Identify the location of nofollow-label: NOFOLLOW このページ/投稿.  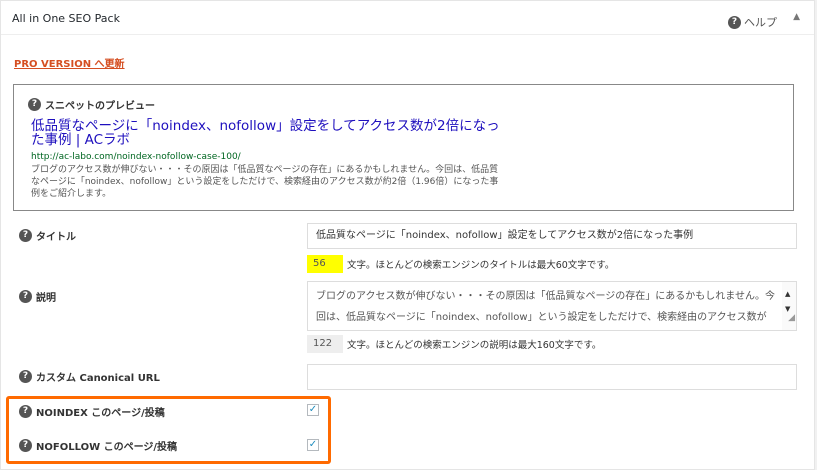
(107, 447).